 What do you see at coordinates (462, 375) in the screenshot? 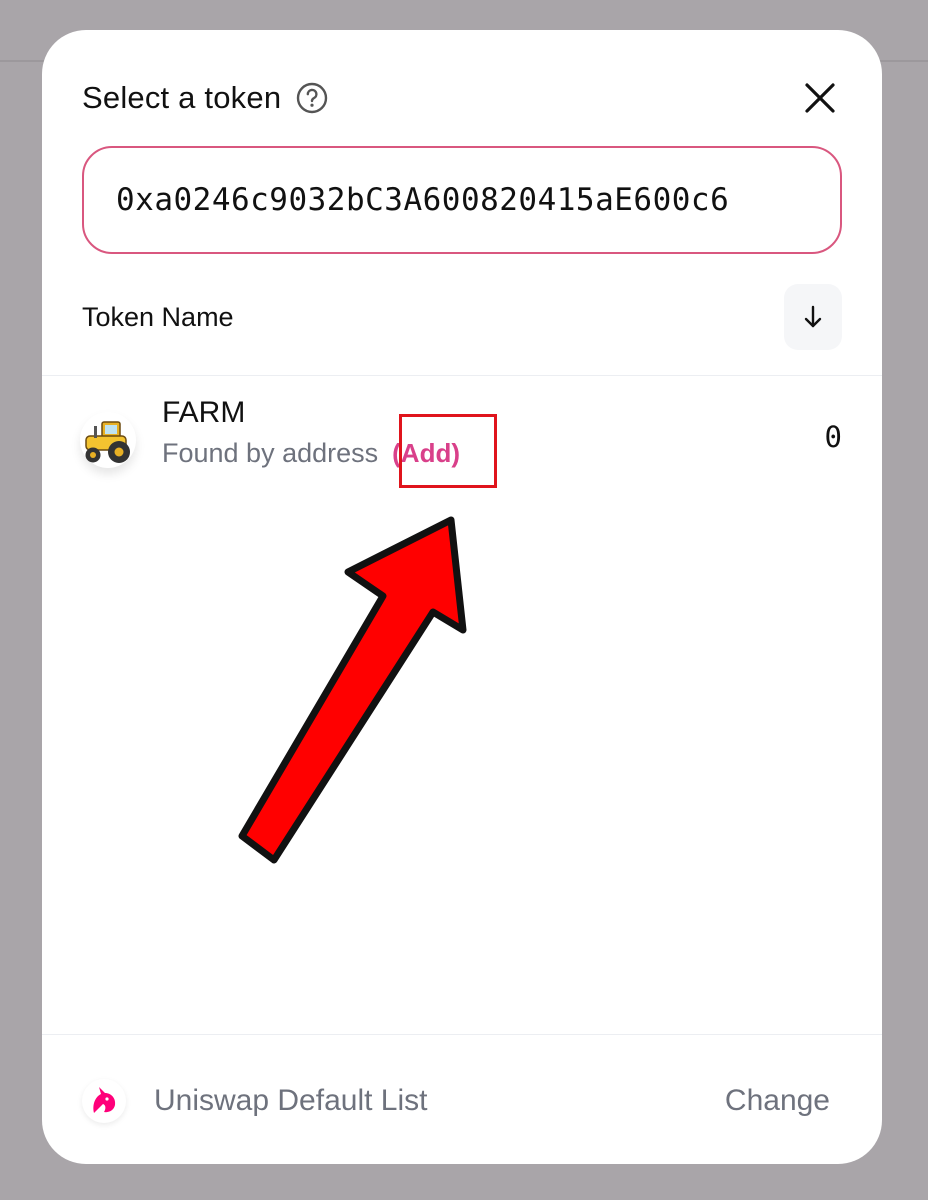
I see `list-divider` at bounding box center [462, 375].